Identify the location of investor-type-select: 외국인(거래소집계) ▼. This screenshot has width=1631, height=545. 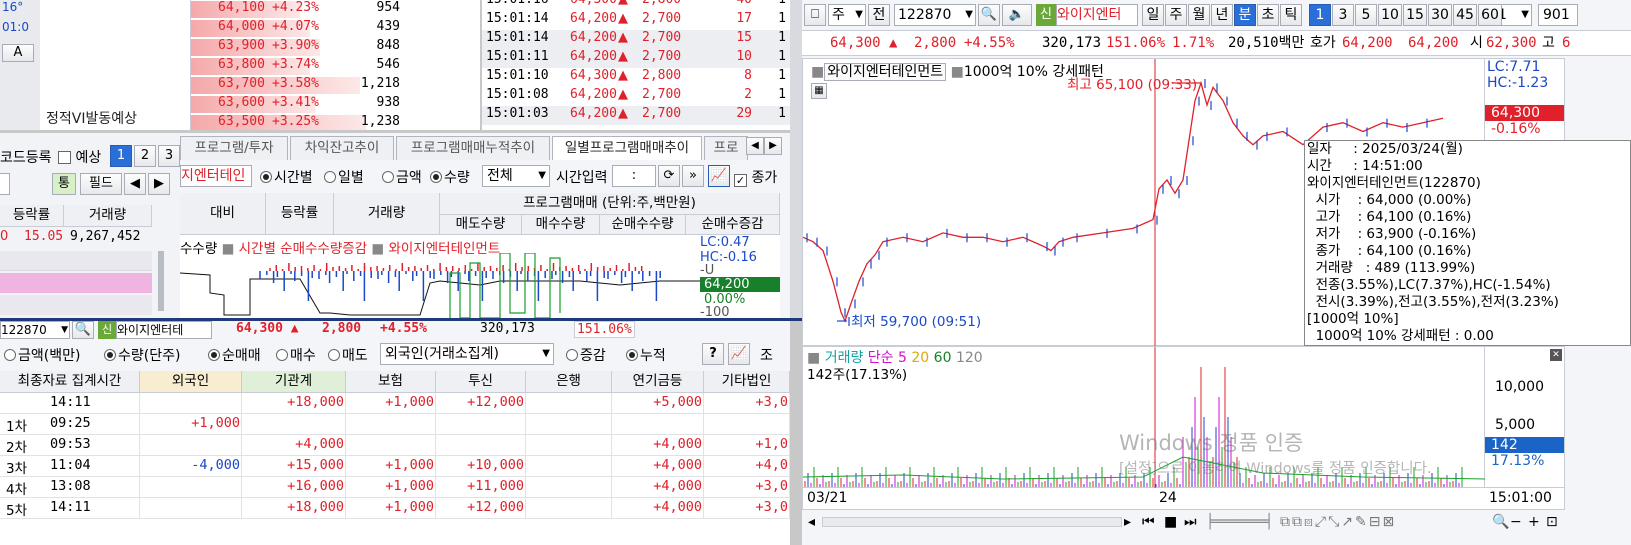
(467, 354).